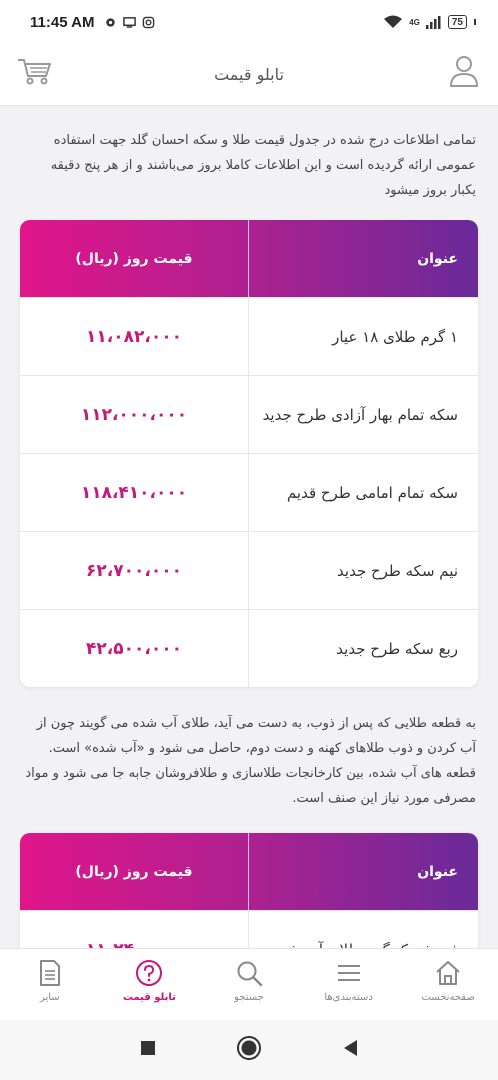  I want to click on screen-icon, so click(130, 22).